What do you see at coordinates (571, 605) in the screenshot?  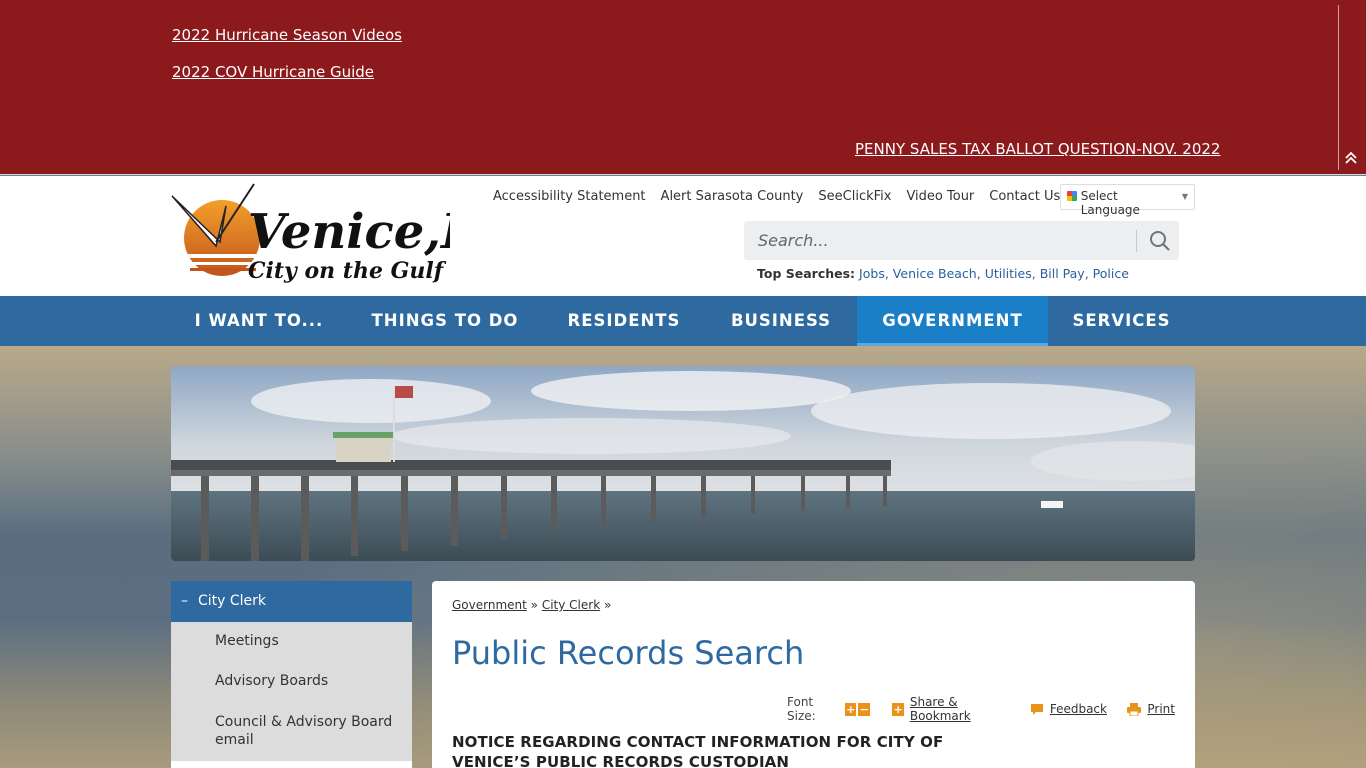 I see `breadcrumb-city-clerk: City Clerk` at bounding box center [571, 605].